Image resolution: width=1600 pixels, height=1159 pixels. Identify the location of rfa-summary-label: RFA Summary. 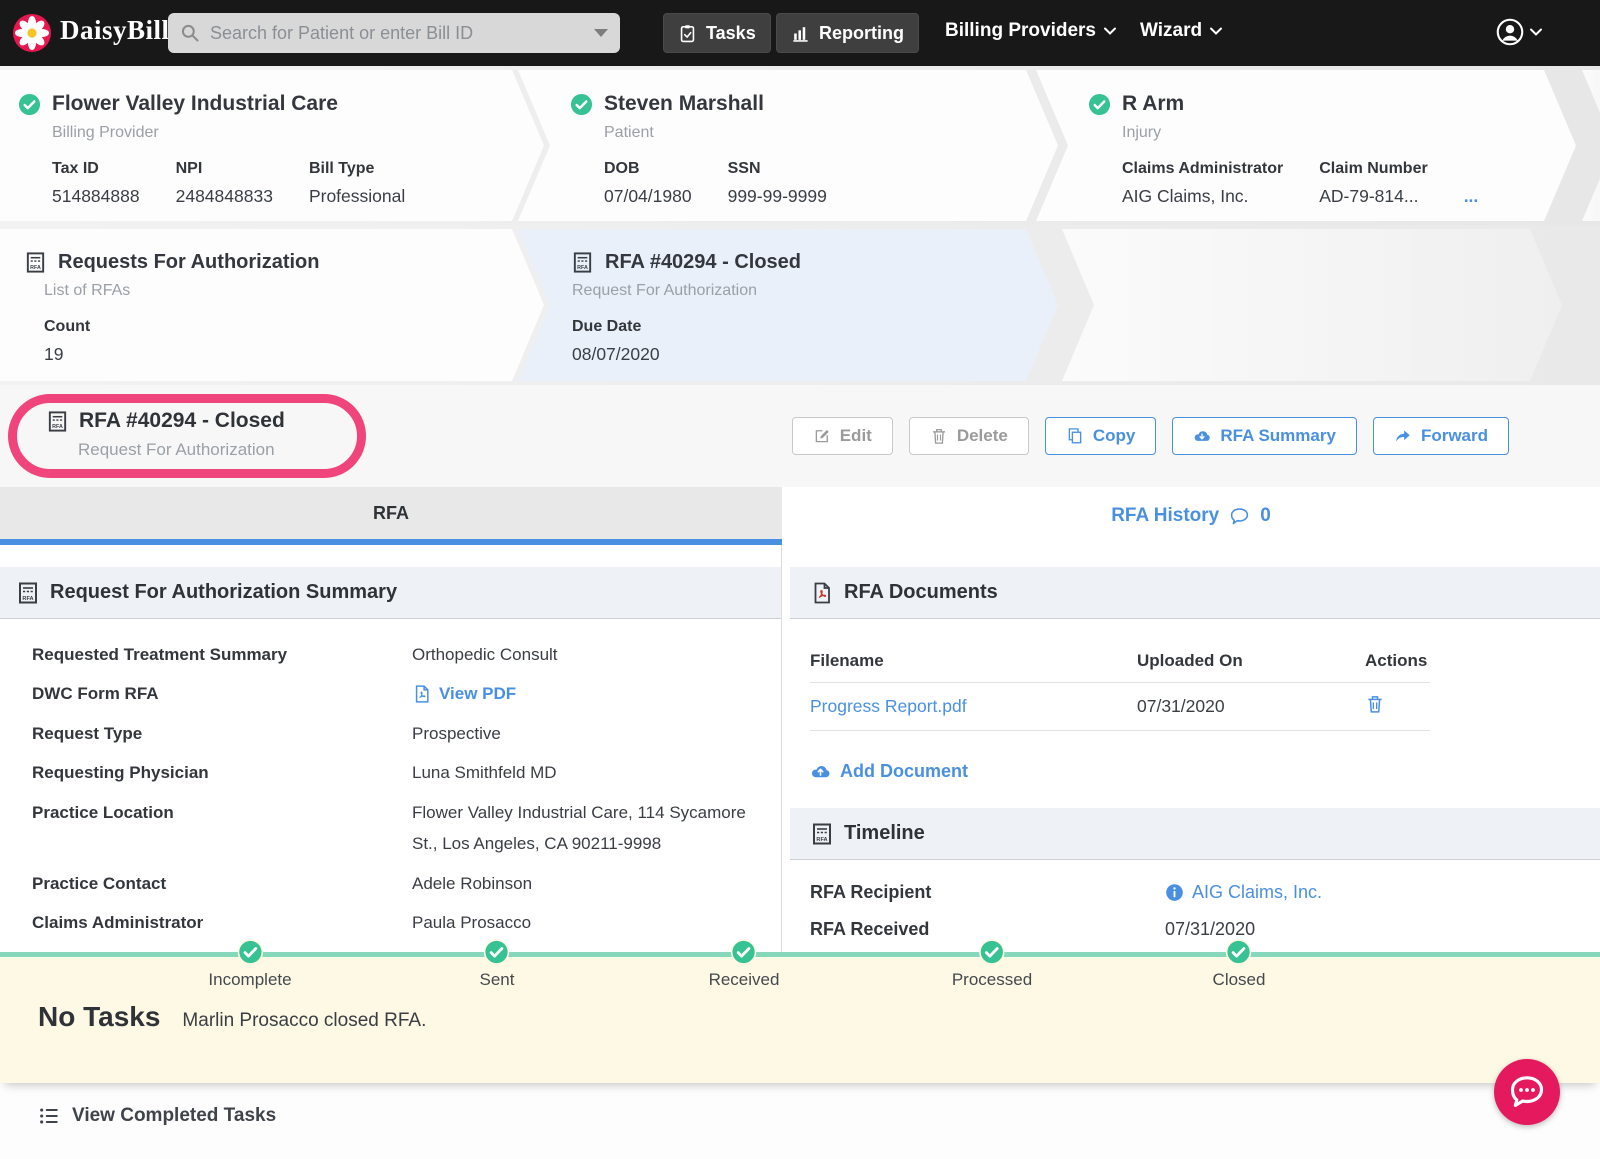
(1278, 435).